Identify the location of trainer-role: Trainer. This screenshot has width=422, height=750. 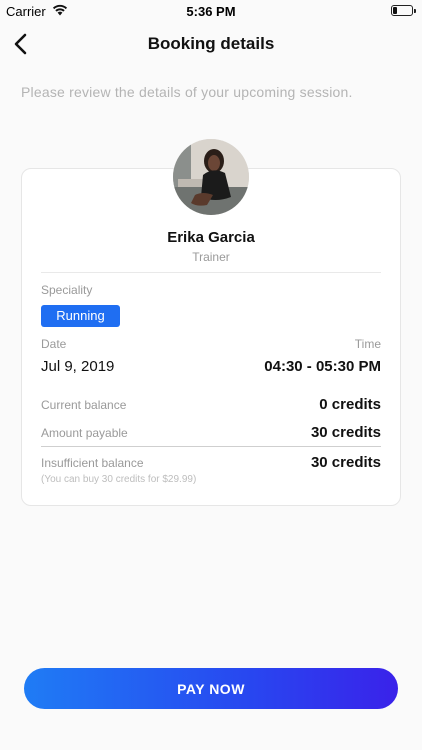
(211, 257).